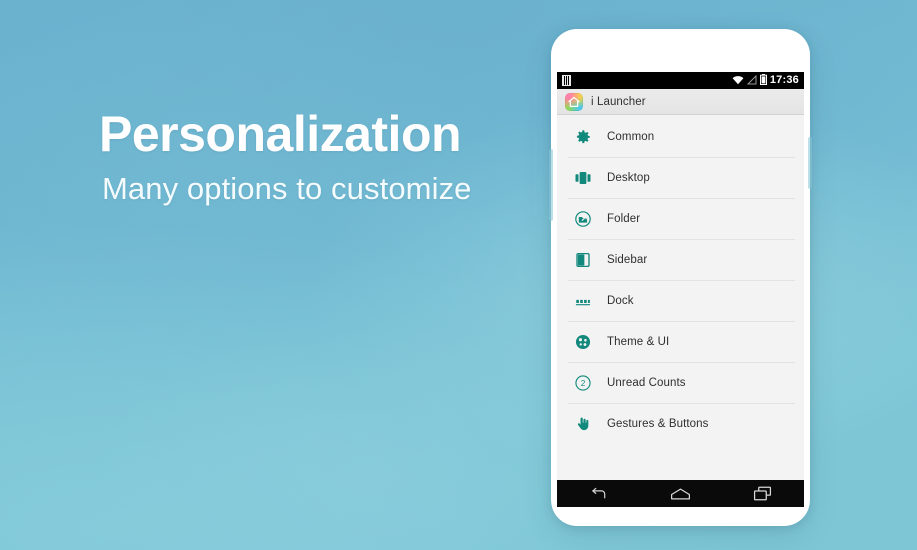  Describe the element at coordinates (680, 136) in the screenshot. I see `list-item-common: Common` at that location.